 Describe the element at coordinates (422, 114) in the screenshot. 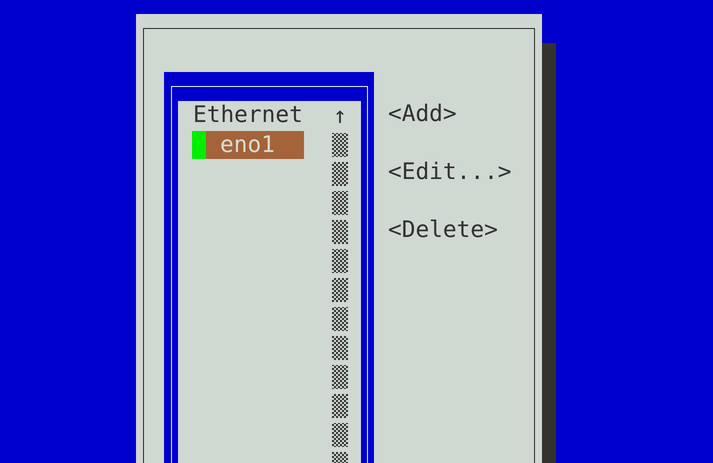

I see `action-button: <Add>` at that location.